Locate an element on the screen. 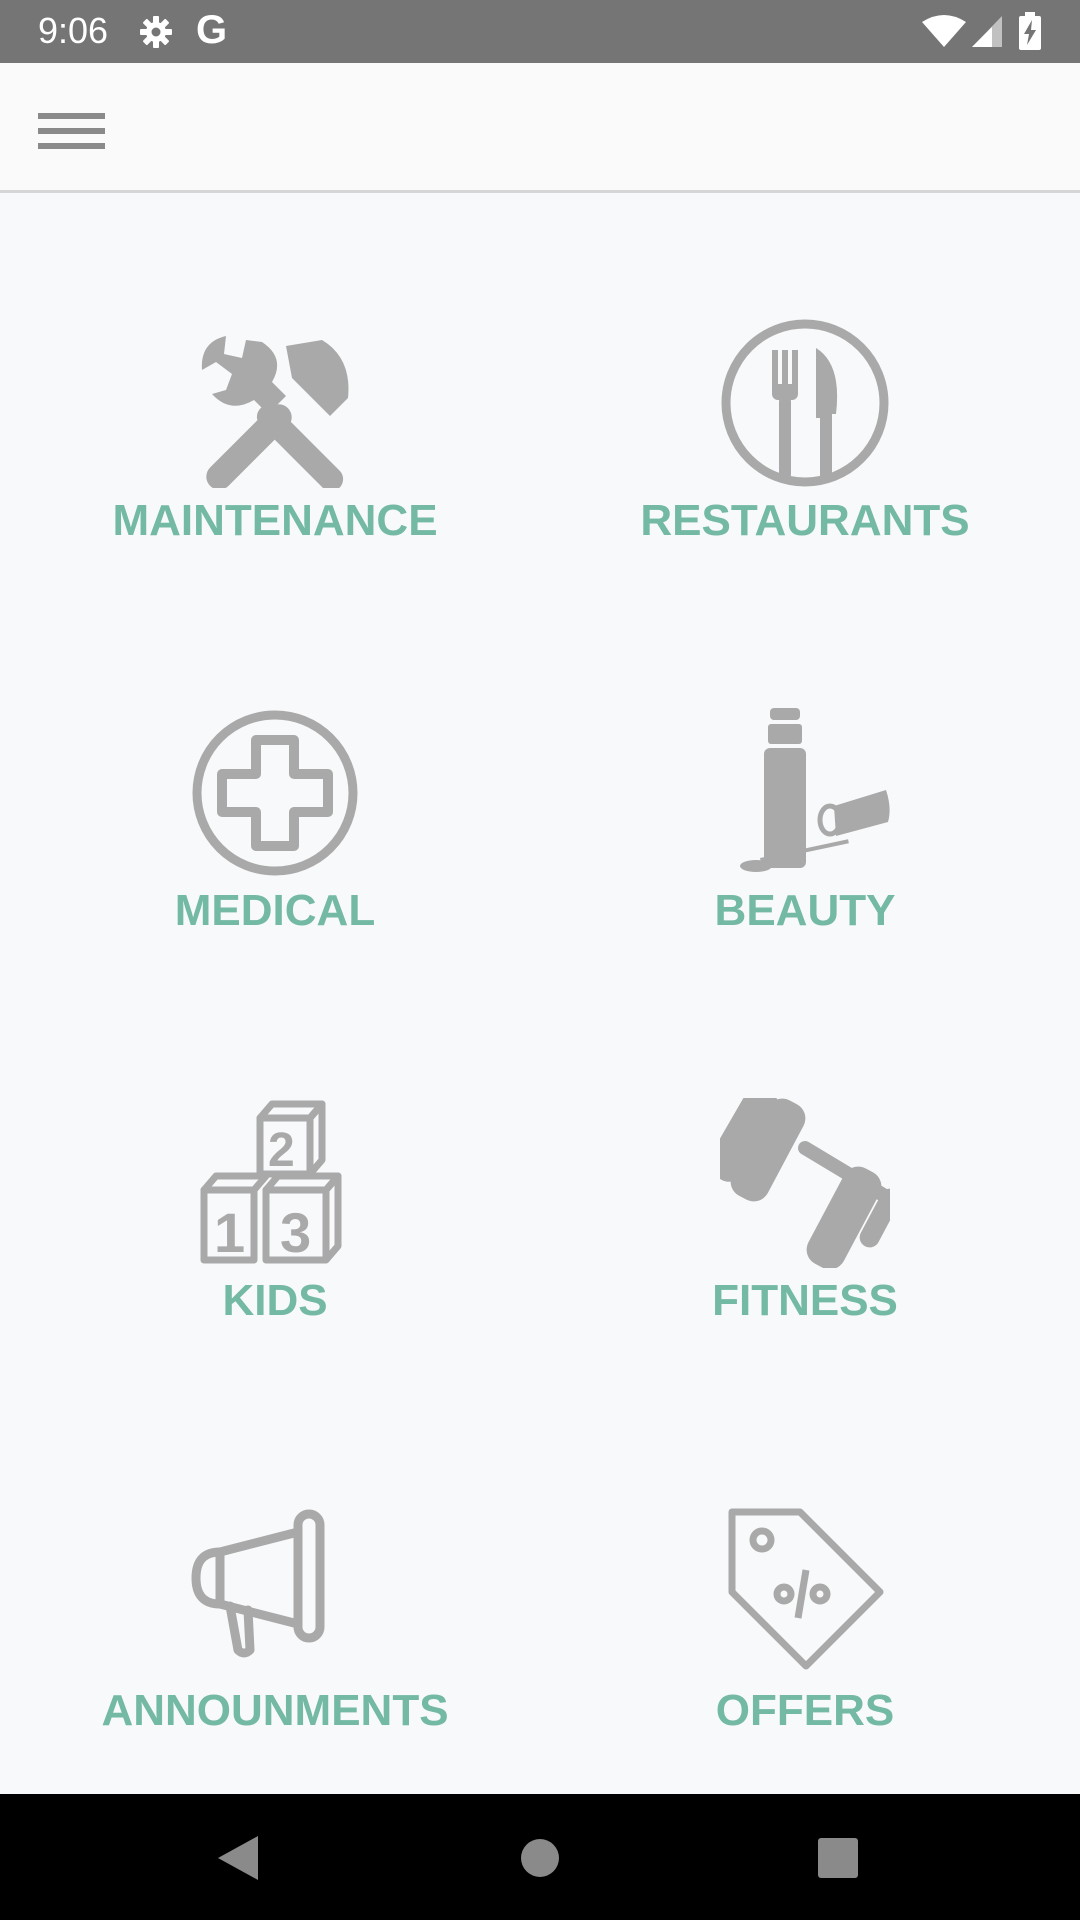 The width and height of the screenshot is (1080, 1920). category-label: RESTAURANTS is located at coordinates (805, 520).